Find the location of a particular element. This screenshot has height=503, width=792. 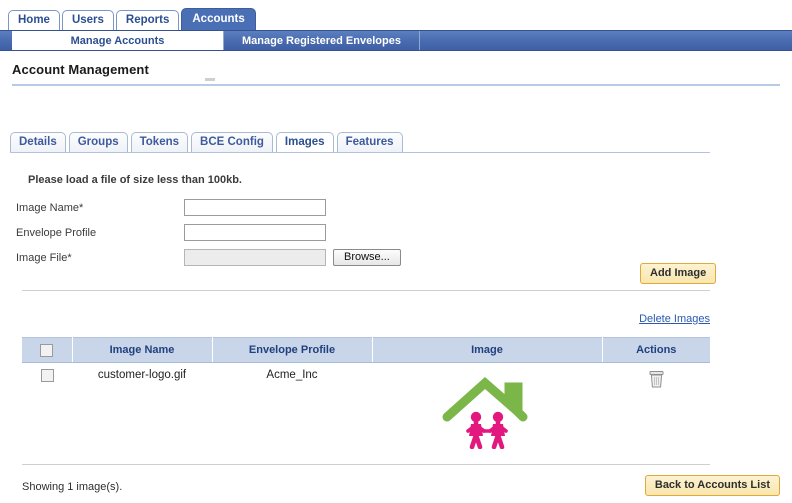

subtab-manage-registered-envelopes: Manage Registered Envelopes is located at coordinates (322, 40).